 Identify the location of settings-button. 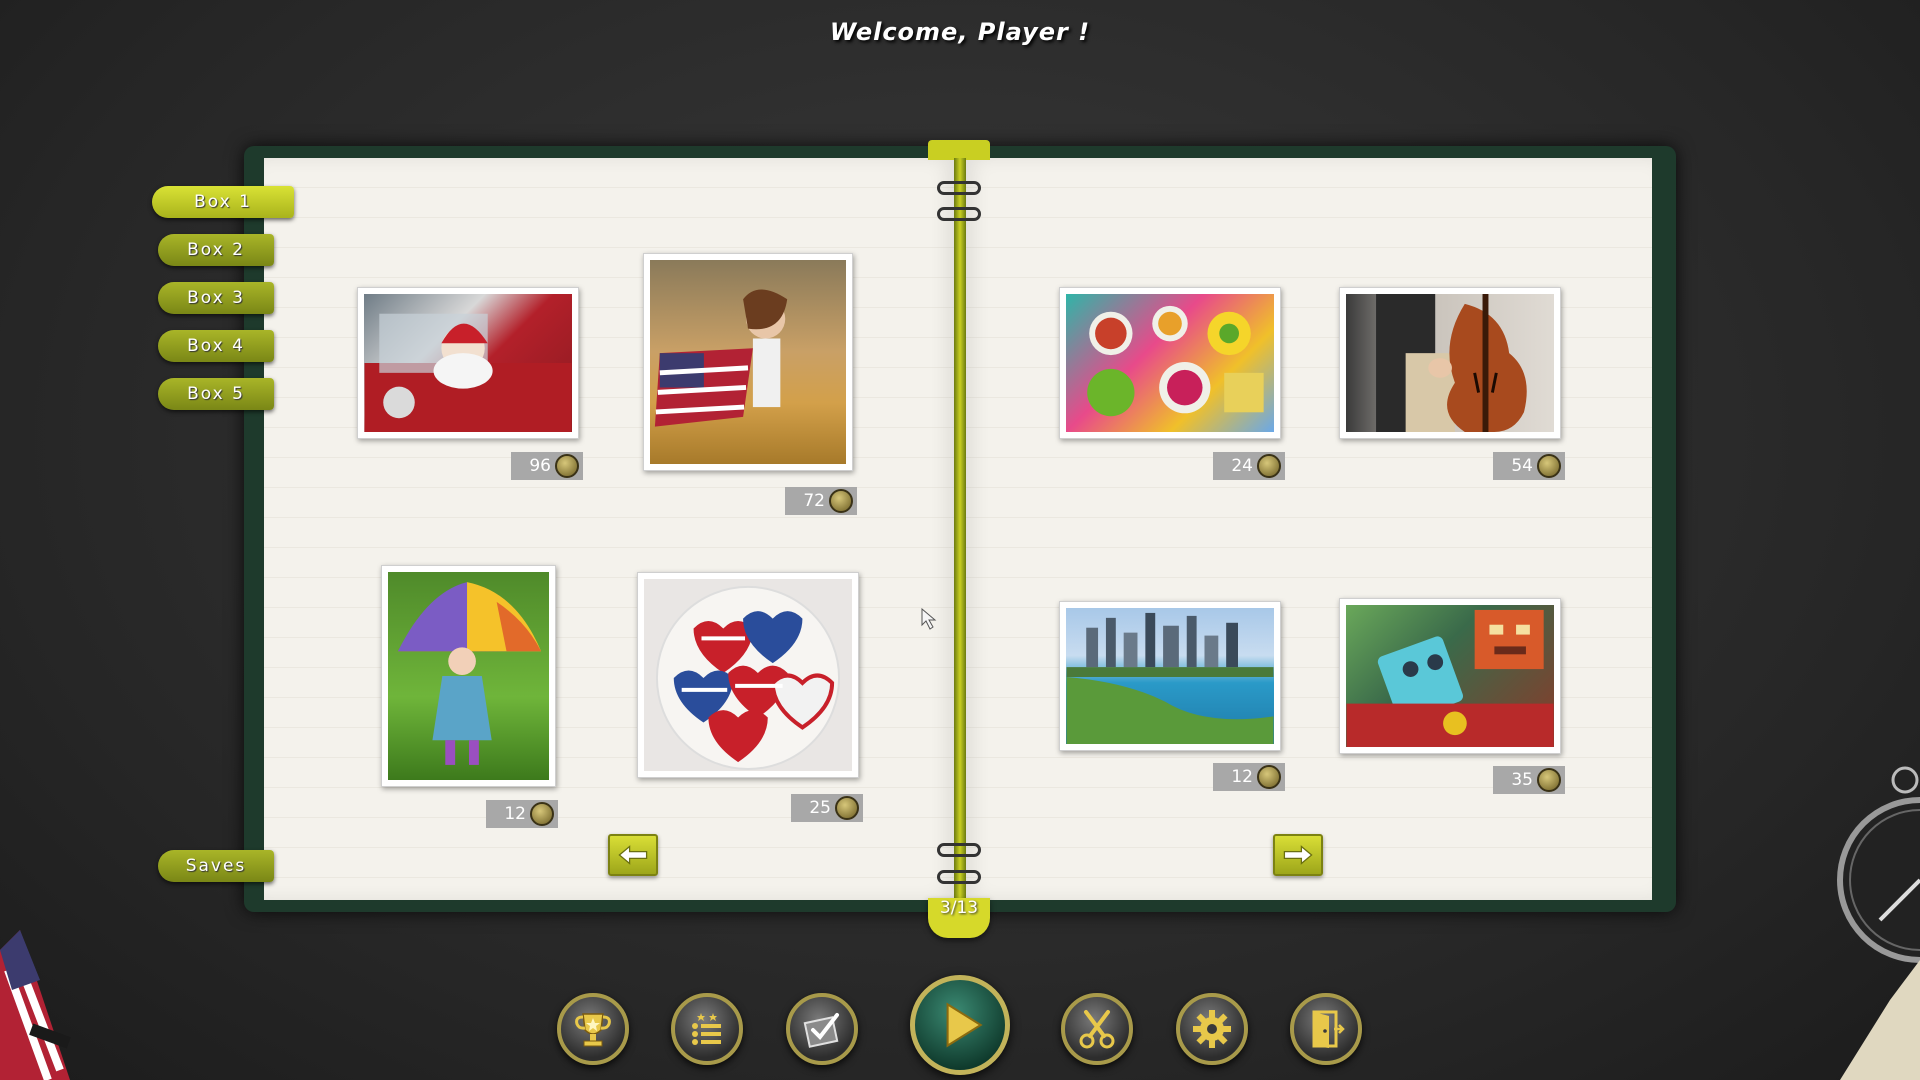
(1212, 1029).